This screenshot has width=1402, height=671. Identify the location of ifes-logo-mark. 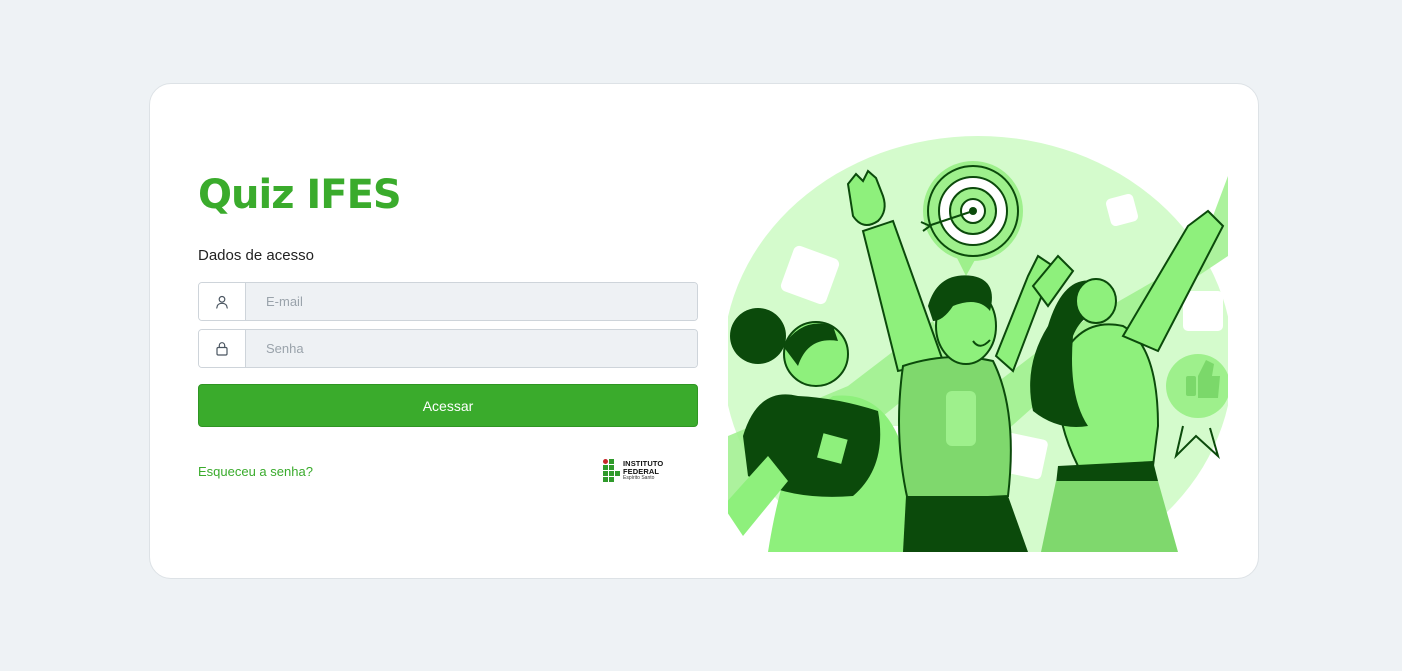
(611, 470).